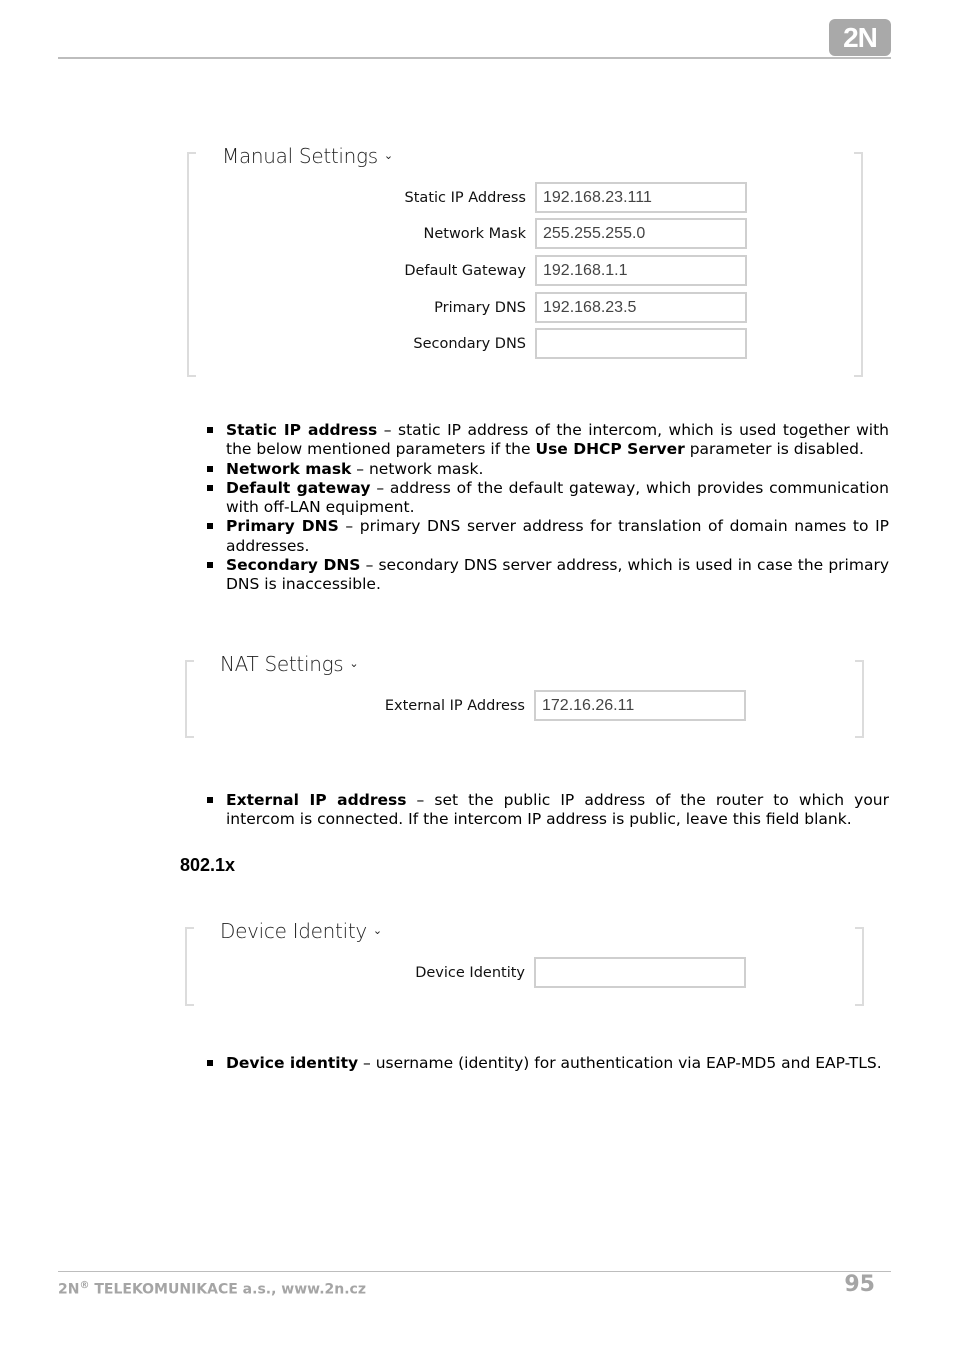  Describe the element at coordinates (640, 705) in the screenshot. I see `external-ip-input` at that location.